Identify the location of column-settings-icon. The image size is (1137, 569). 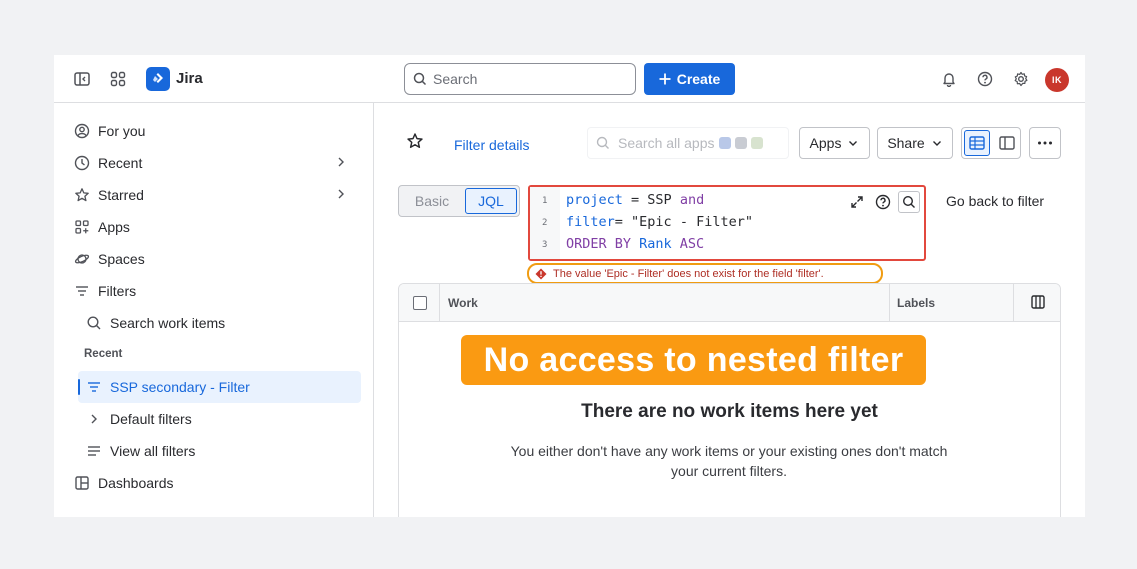
(1038, 303).